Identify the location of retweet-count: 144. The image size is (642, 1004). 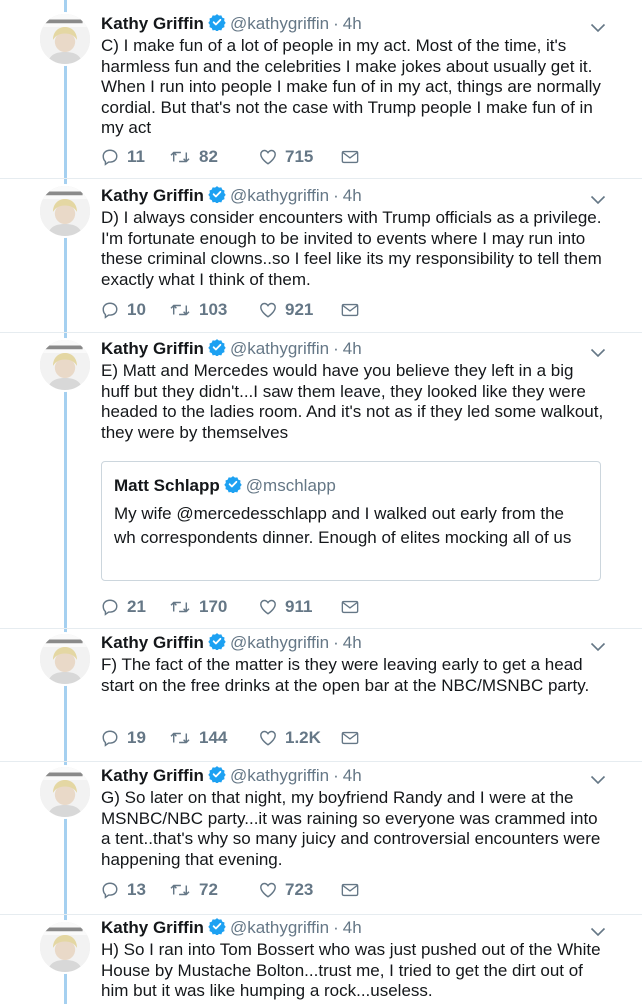
(213, 737).